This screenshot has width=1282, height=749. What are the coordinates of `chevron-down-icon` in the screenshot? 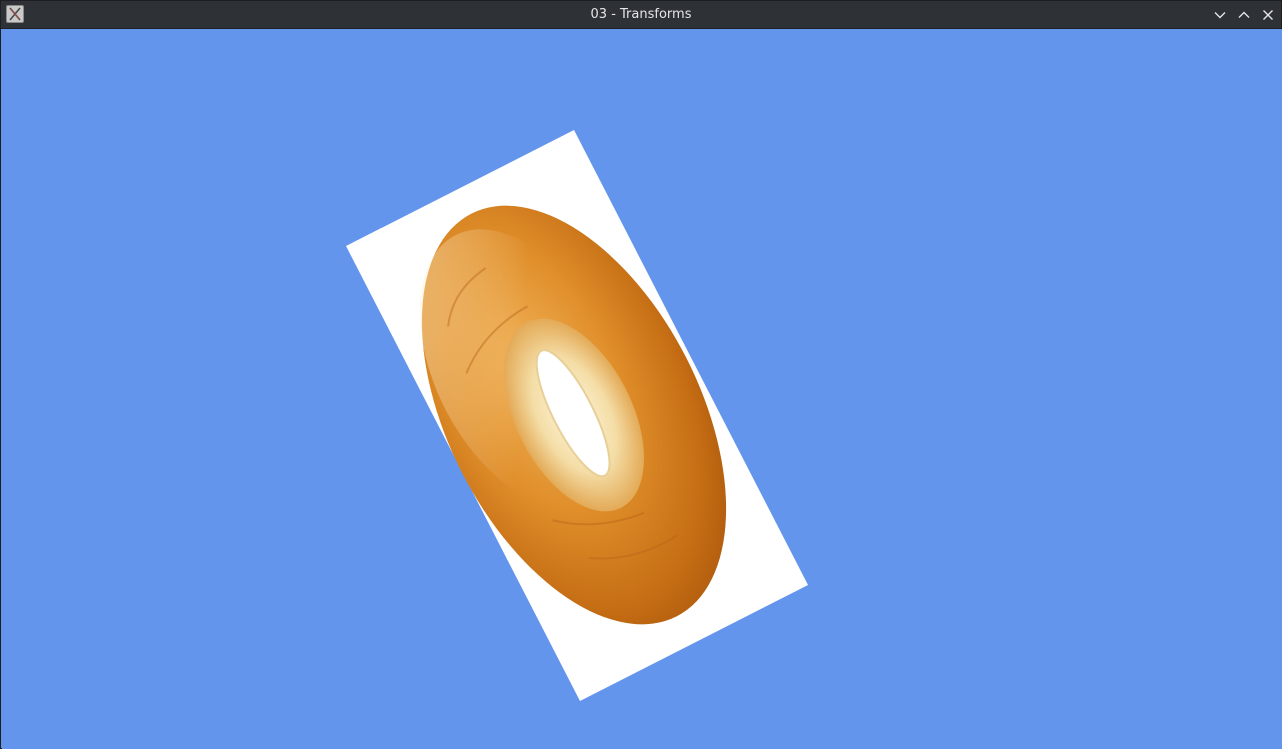 It's located at (1220, 15).